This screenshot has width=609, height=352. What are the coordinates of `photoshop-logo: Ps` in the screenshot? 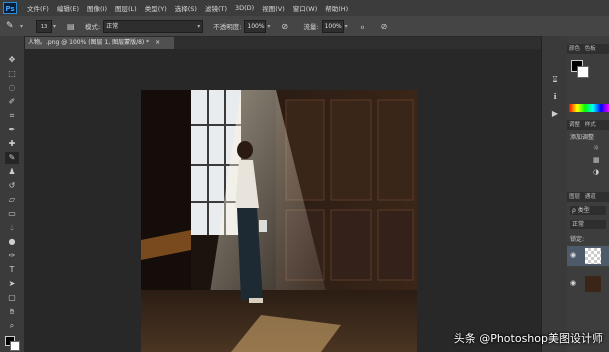 It's located at (10, 8).